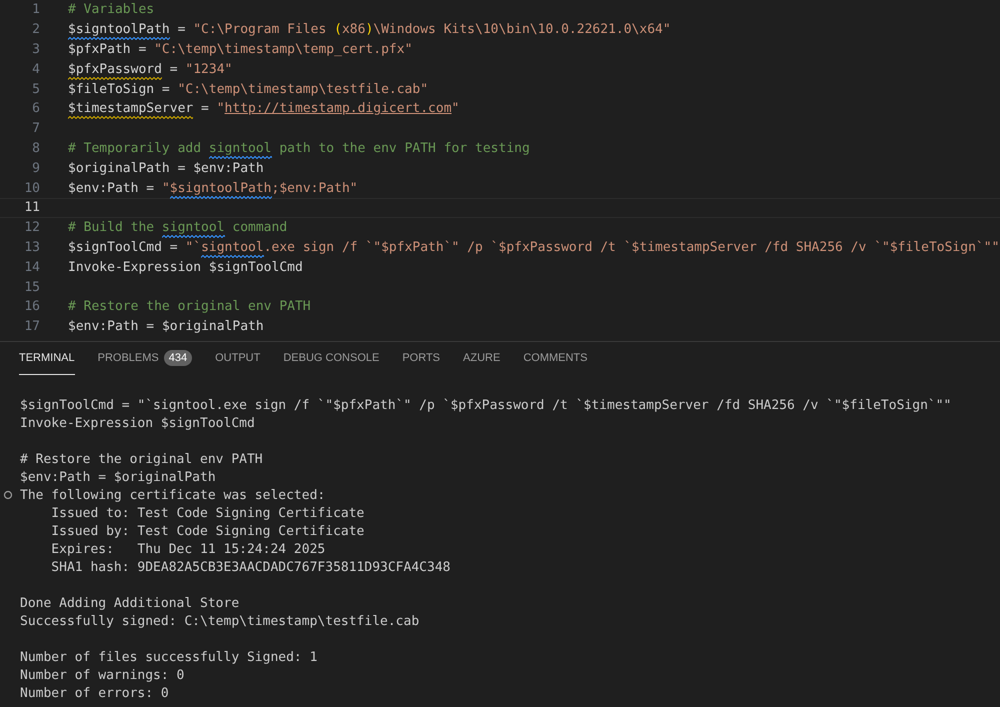  I want to click on line-number: 6, so click(35, 108).